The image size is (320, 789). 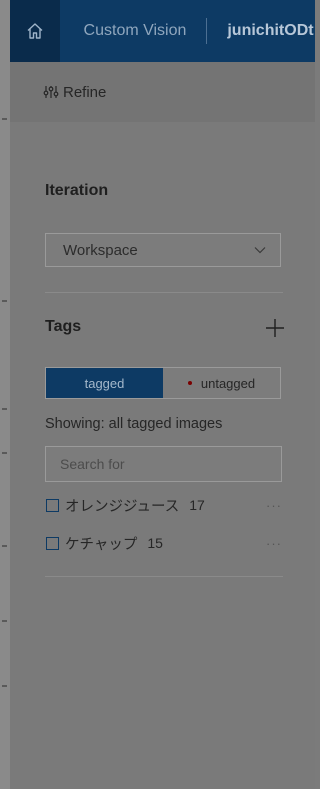 I want to click on untagged-toggle-button: untagged, so click(x=221, y=383).